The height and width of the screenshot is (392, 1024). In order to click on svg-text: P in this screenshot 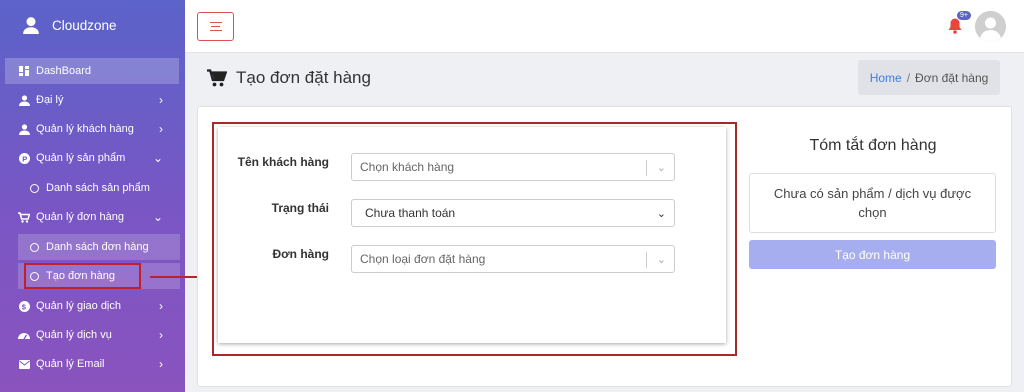, I will do `click(24, 158)`.